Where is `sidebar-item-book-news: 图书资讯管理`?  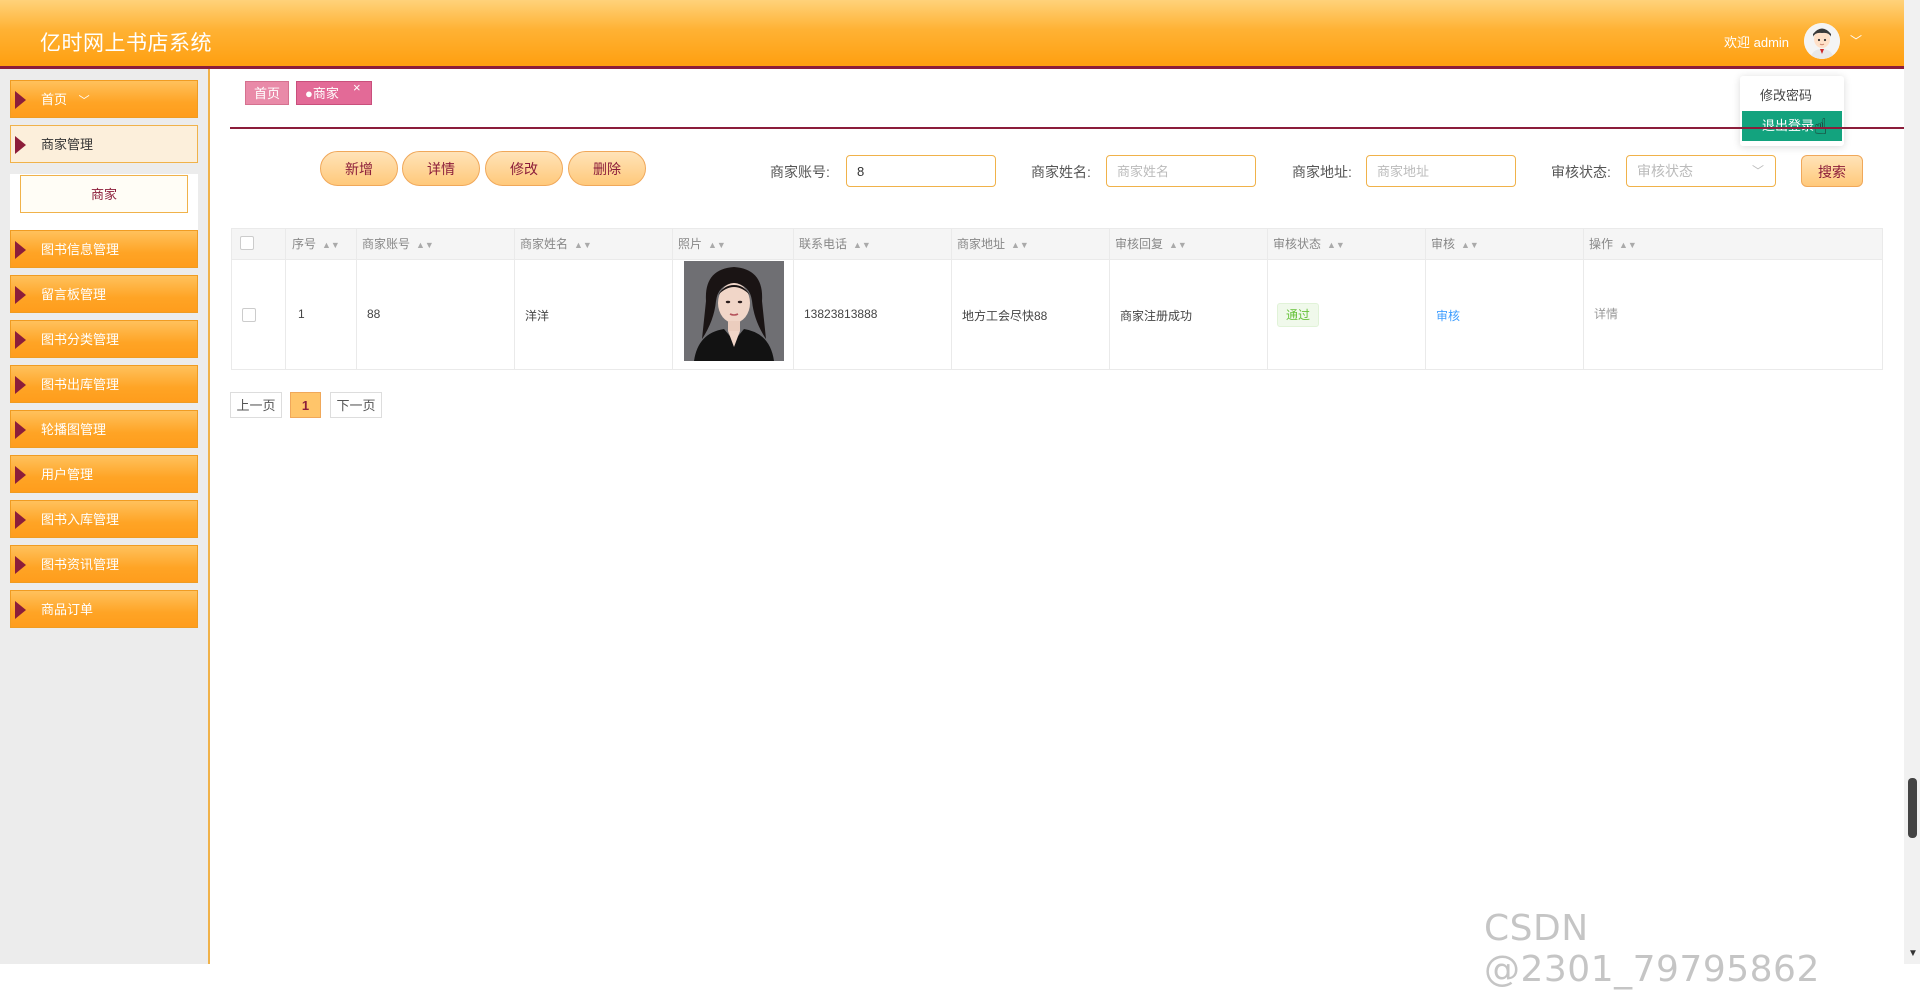
sidebar-item-book-news: 图书资讯管理 is located at coordinates (104, 564).